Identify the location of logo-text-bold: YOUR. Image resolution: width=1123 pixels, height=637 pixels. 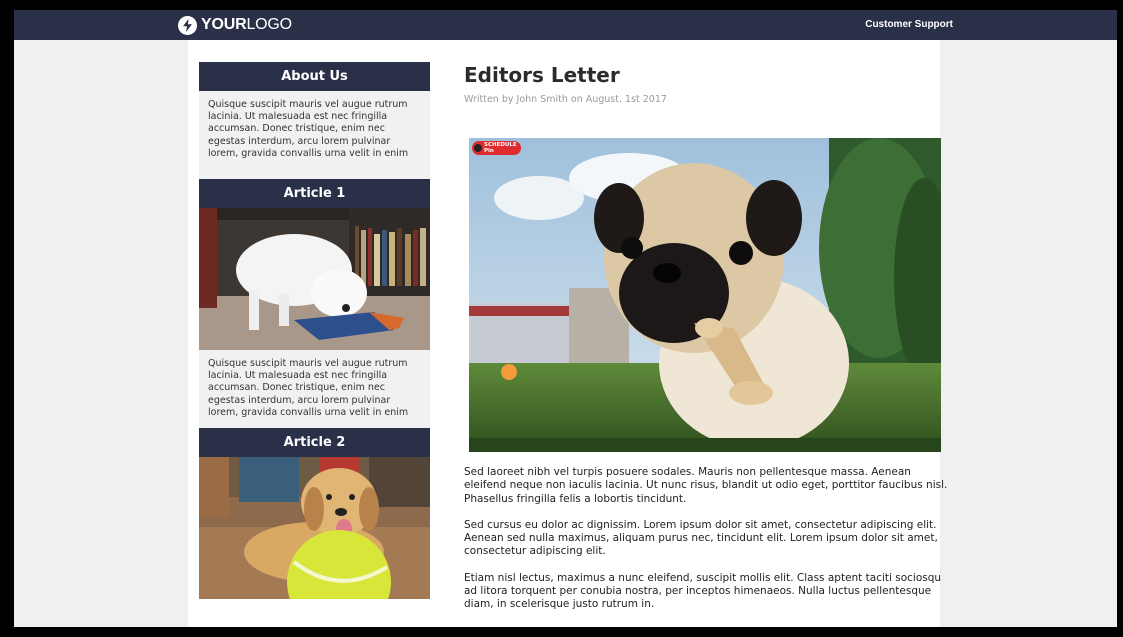
(224, 24).